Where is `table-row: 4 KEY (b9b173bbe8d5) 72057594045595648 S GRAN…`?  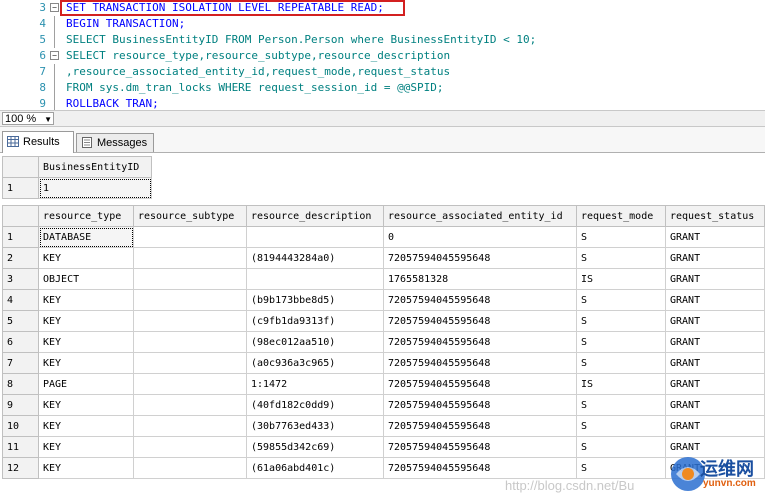
table-row: 4 KEY (b9b173bbe8d5) 72057594045595648 S GRAN… is located at coordinates (383, 300).